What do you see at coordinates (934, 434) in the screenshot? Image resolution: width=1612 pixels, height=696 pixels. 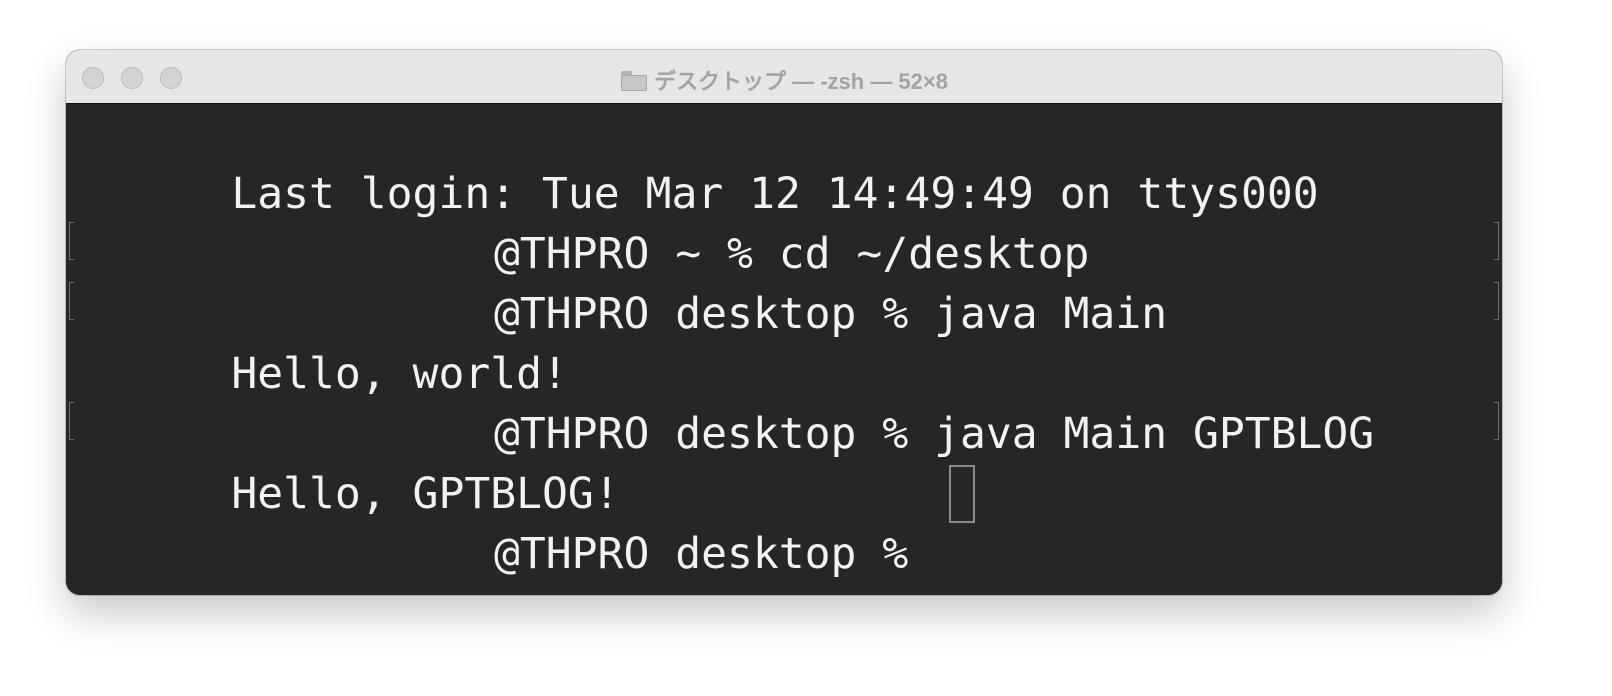 I see `prompt-command: @THPRO desktop % java Main GPTBLOG` at bounding box center [934, 434].